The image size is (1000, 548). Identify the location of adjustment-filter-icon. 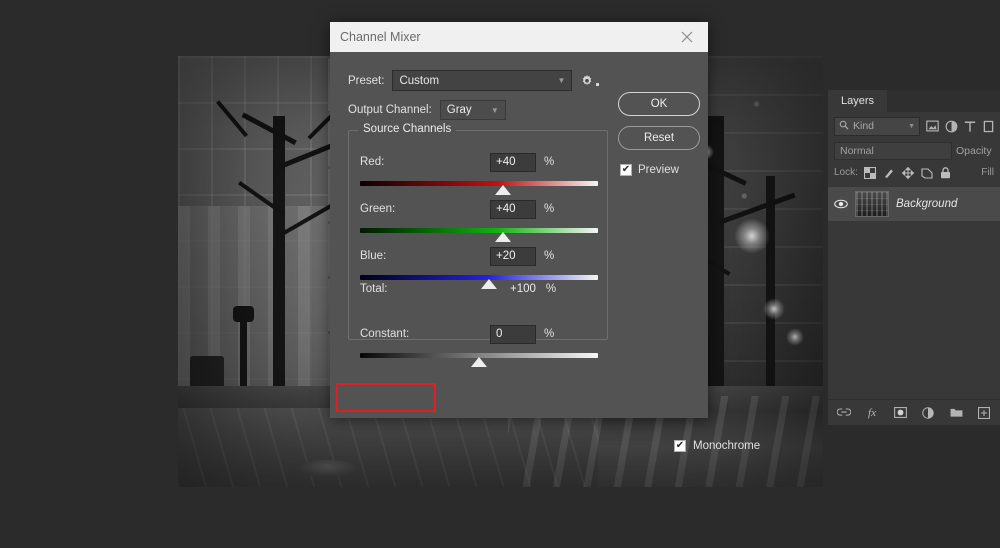
(951, 126).